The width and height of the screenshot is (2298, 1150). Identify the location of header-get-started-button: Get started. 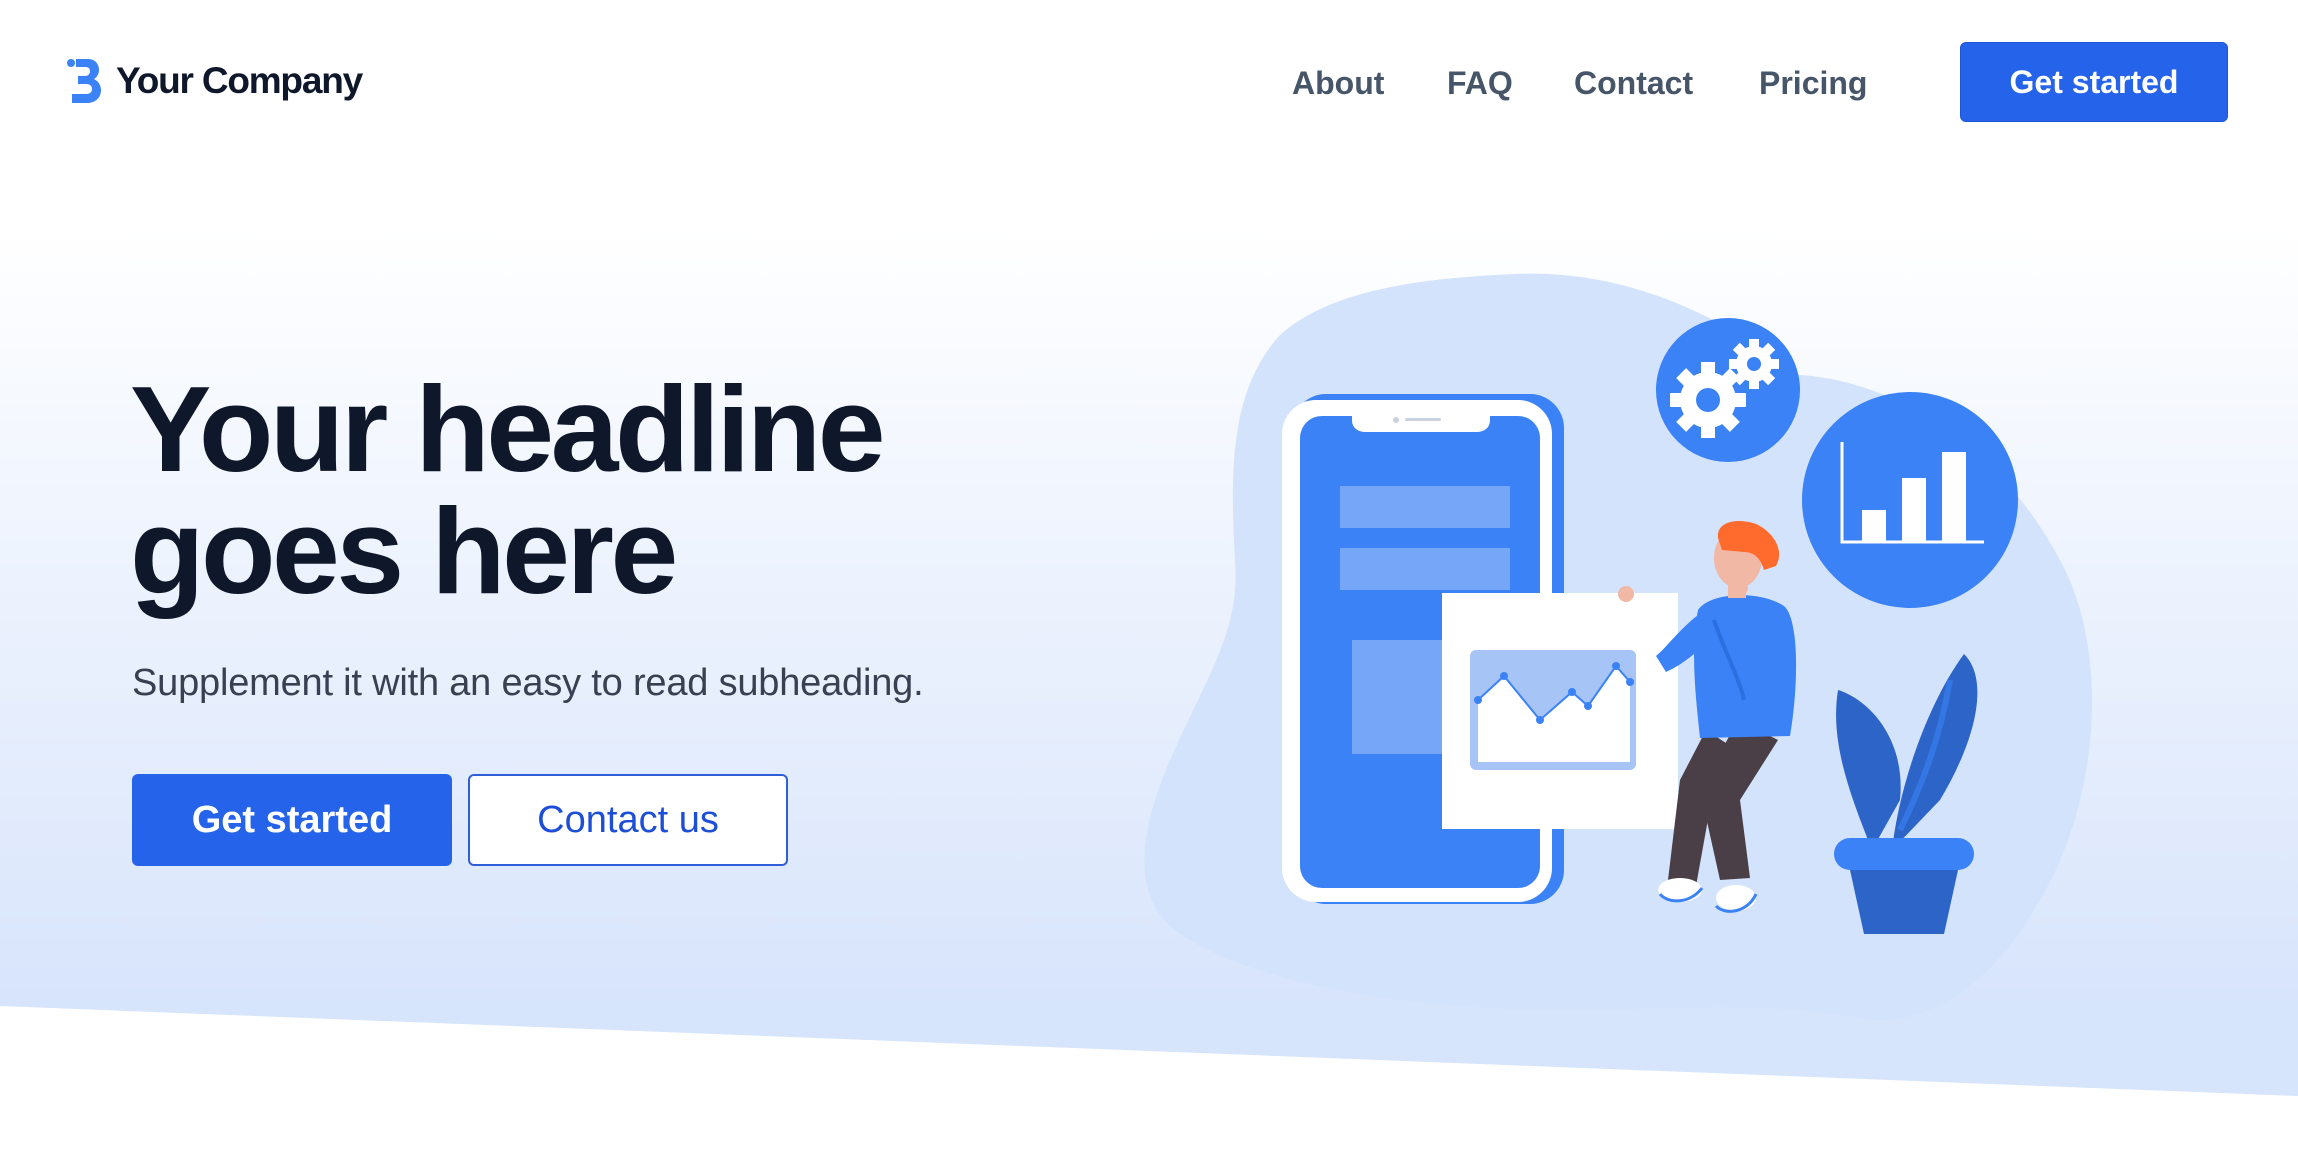
(2094, 82).